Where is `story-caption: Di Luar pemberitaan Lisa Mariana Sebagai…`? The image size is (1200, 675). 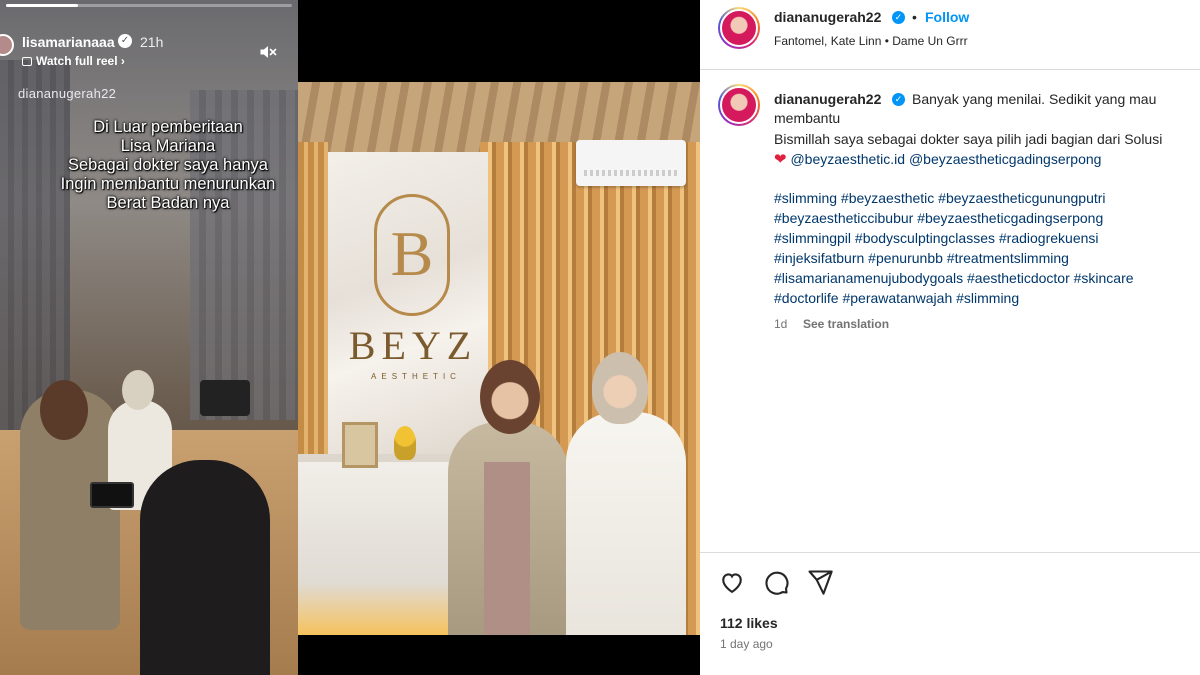 story-caption: Di Luar pemberitaan Lisa Mariana Sebagai… is located at coordinates (168, 165).